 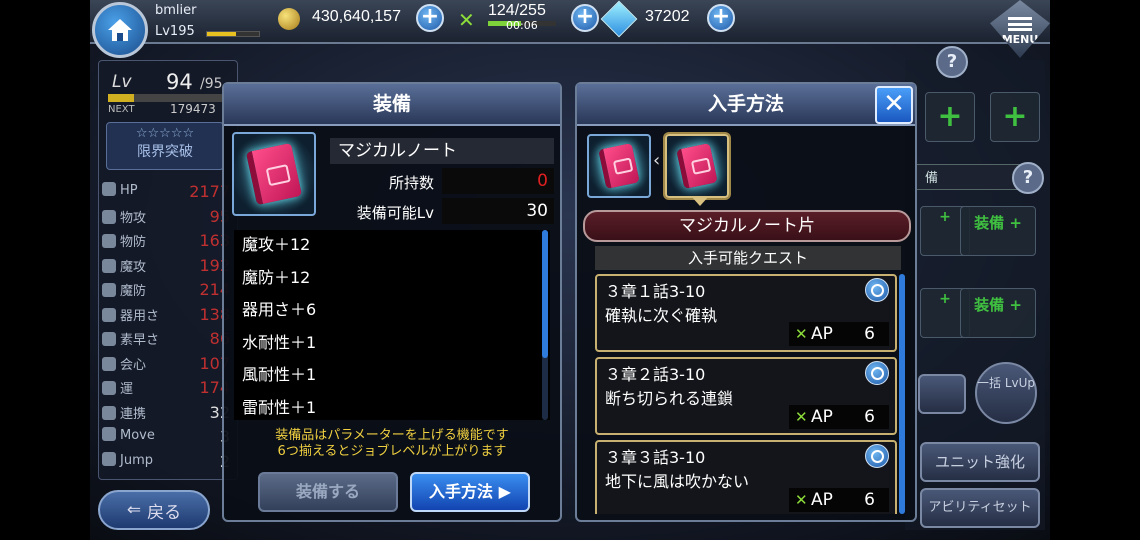 What do you see at coordinates (430, 18) in the screenshot?
I see `add-gil-button: +` at bounding box center [430, 18].